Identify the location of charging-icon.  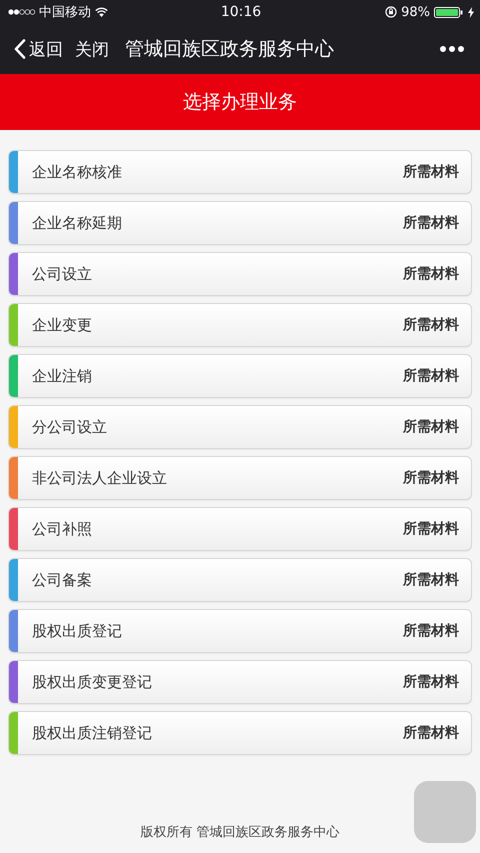
(471, 12).